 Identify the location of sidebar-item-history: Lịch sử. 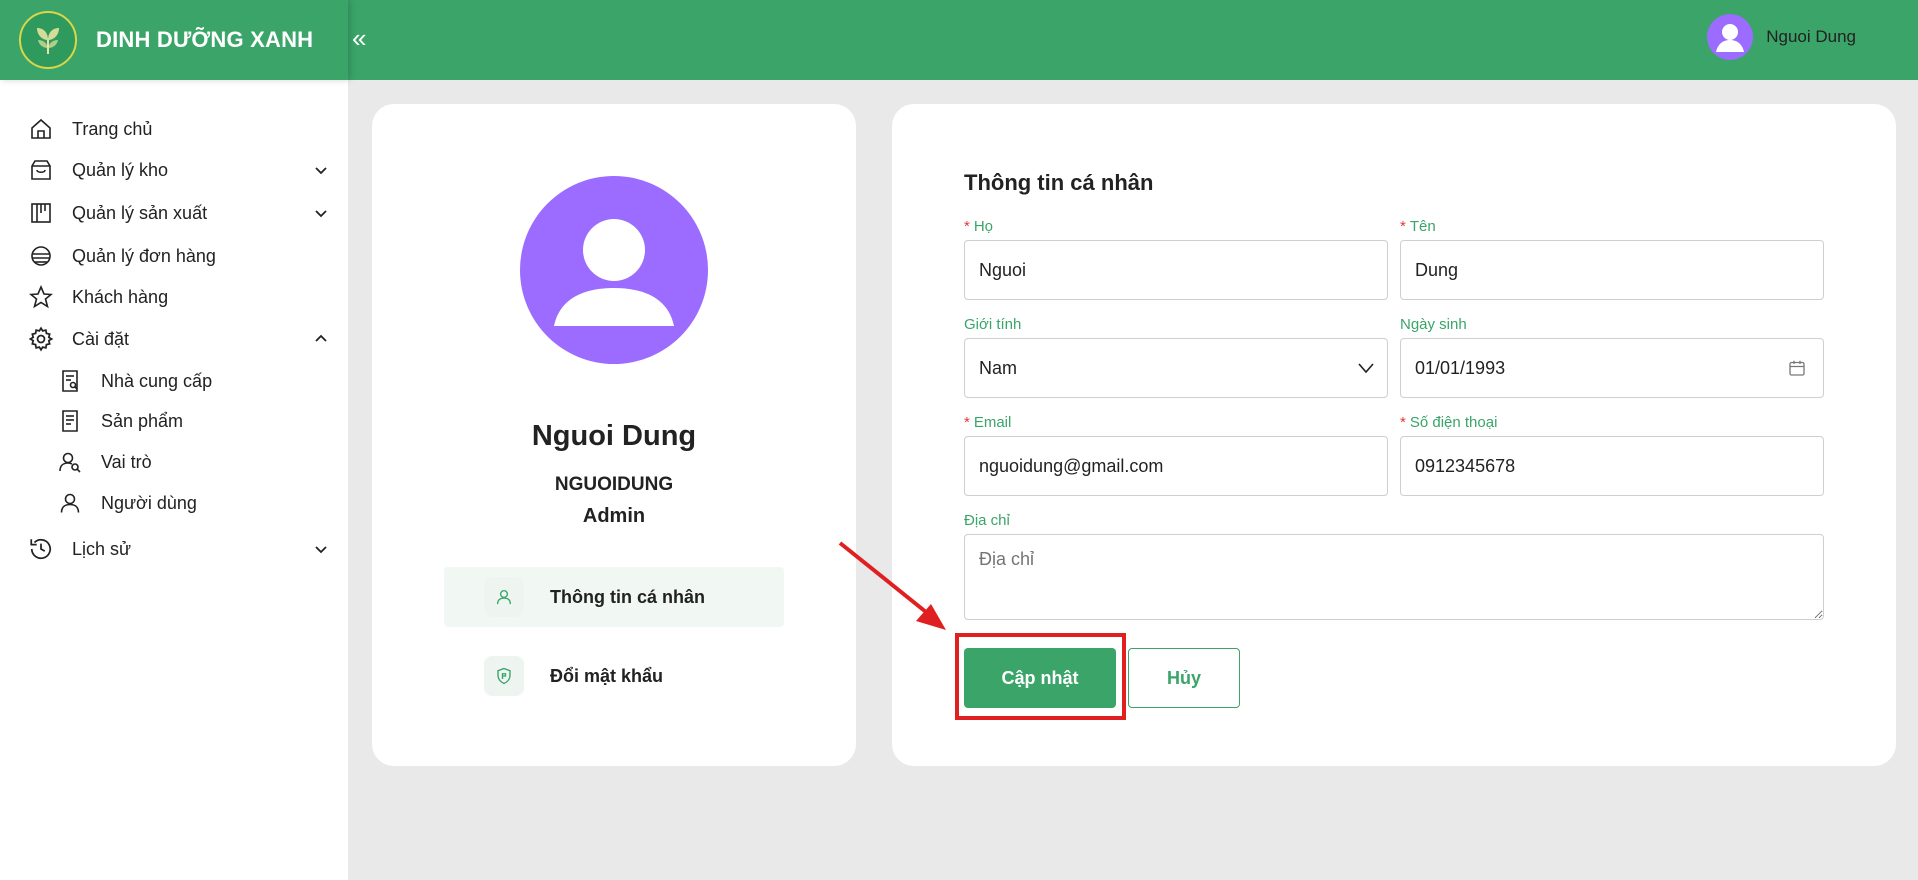
(174, 549).